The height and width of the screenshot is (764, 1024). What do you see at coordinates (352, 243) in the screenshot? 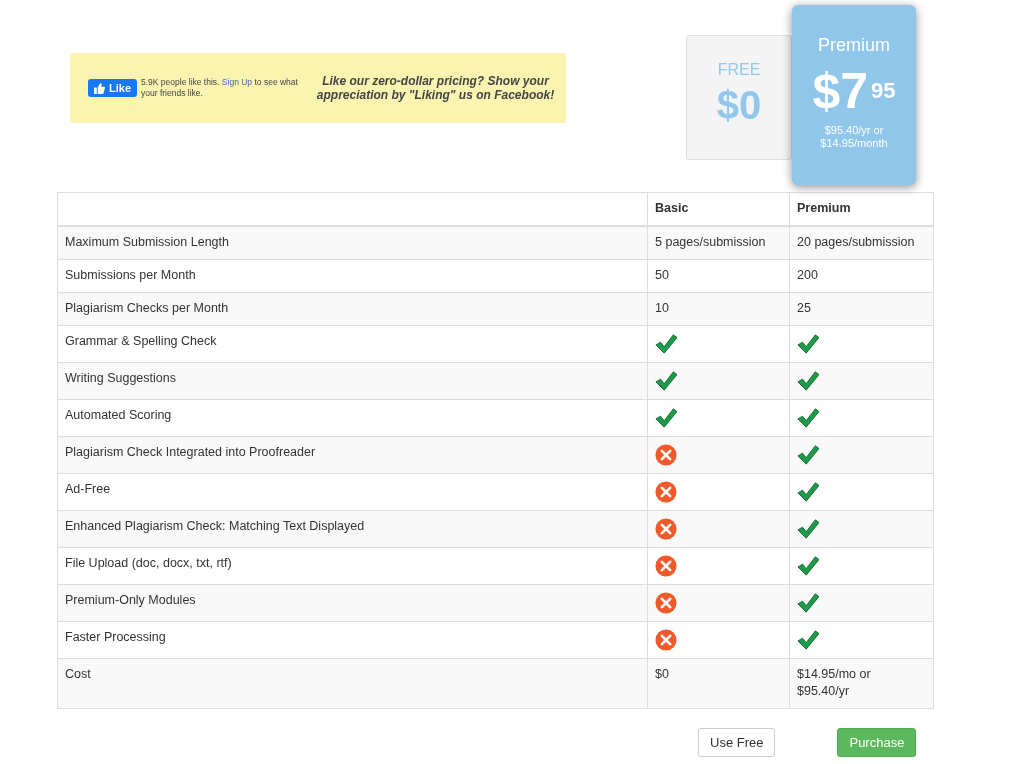
I see `feature-cell: Maximum Submission Length` at bounding box center [352, 243].